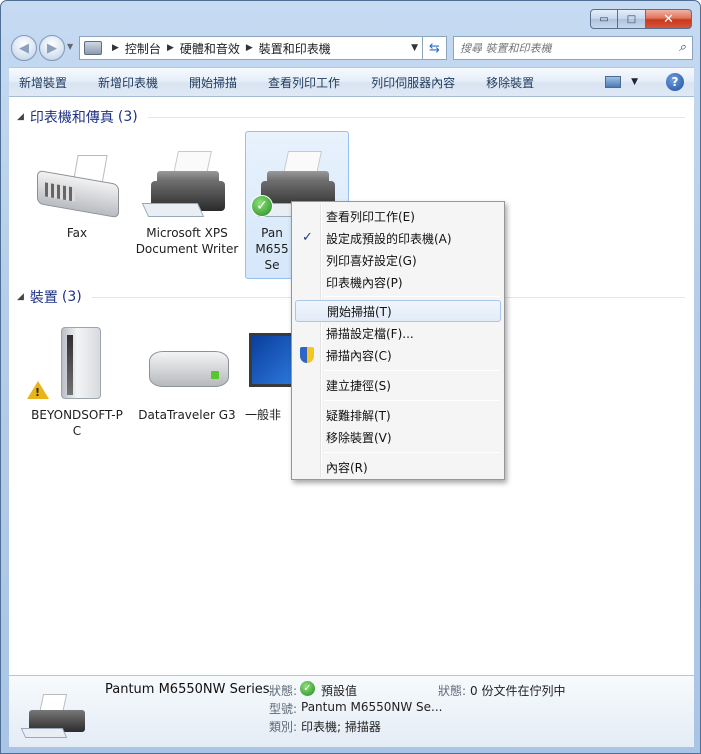 The height and width of the screenshot is (754, 701). What do you see at coordinates (359, 355) in the screenshot?
I see `menu-item-label: 掃描內容(C)` at bounding box center [359, 355].